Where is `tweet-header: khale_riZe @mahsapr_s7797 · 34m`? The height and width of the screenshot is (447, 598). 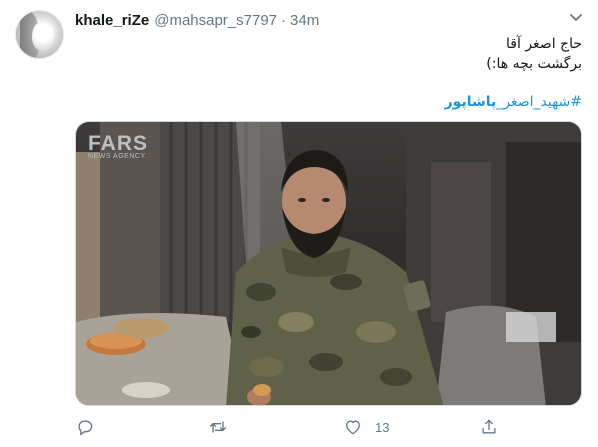 tweet-header: khale_riZe @mahsapr_s7797 · 34m is located at coordinates (197, 22).